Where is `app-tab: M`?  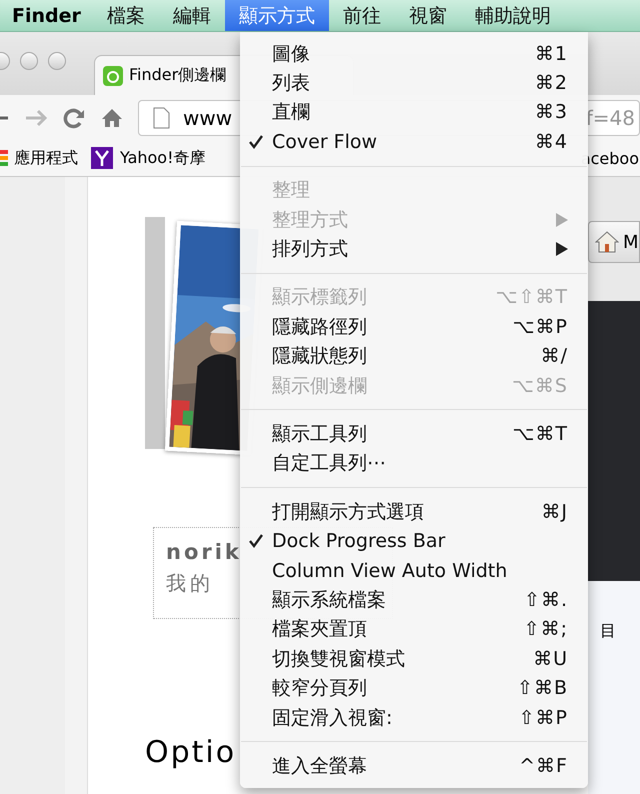 app-tab: M is located at coordinates (614, 242).